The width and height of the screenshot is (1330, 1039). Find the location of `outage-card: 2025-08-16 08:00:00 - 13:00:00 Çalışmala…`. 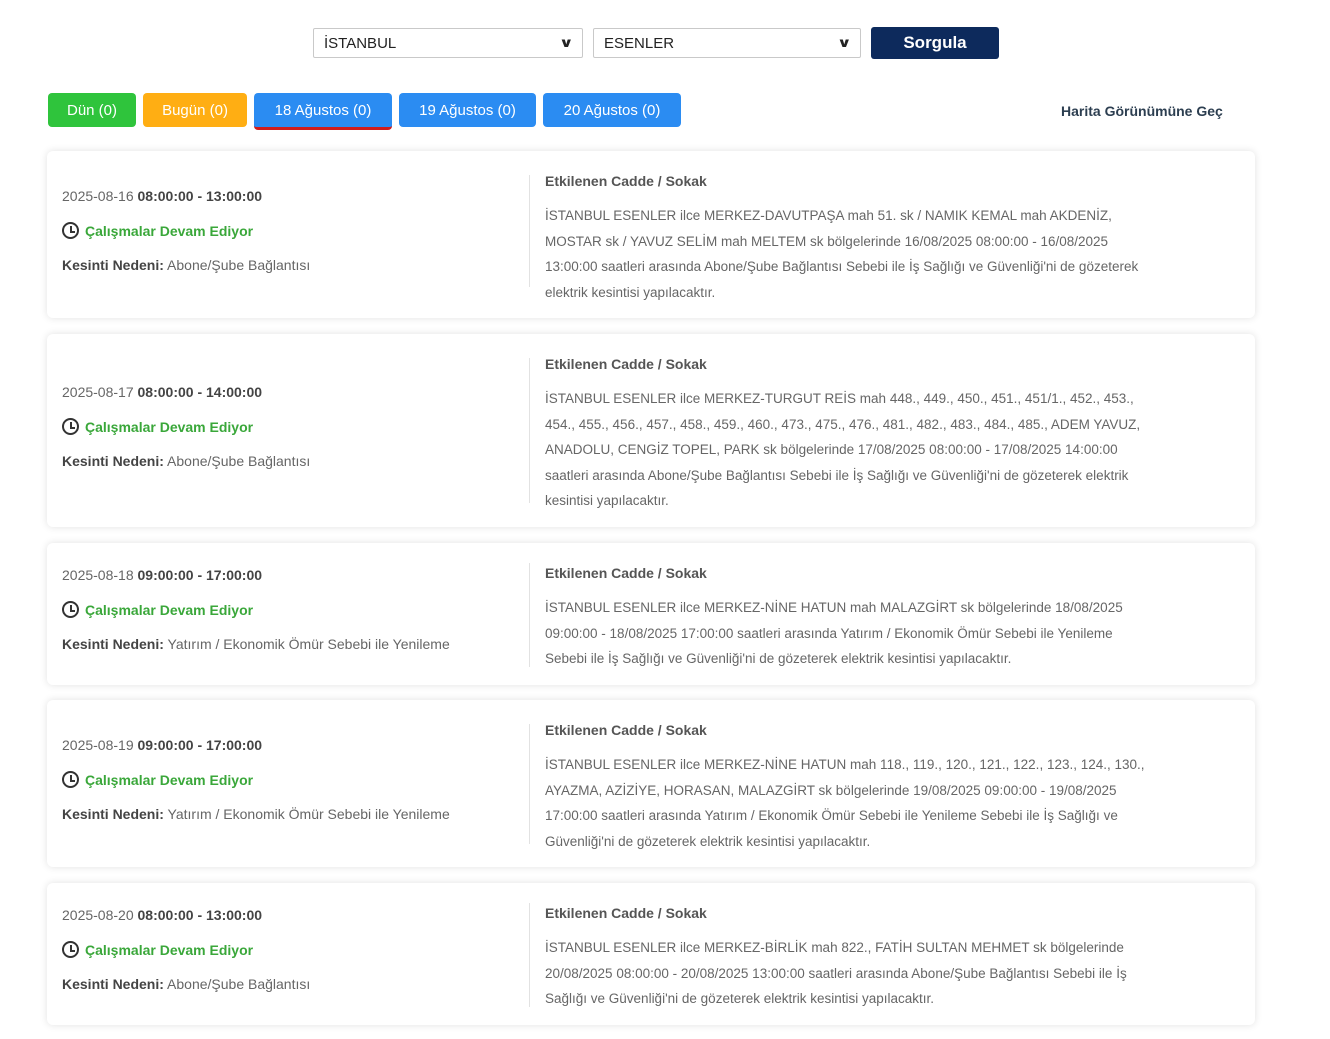

outage-card: 2025-08-16 08:00:00 - 13:00:00 Çalışmala… is located at coordinates (651, 234).